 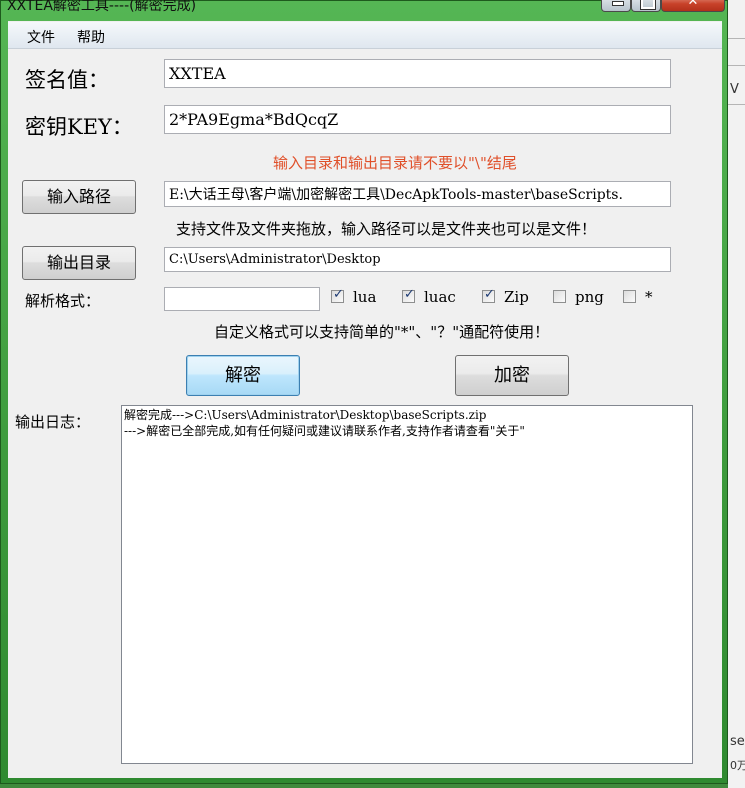 I want to click on output-dir-field, so click(x=417, y=259).